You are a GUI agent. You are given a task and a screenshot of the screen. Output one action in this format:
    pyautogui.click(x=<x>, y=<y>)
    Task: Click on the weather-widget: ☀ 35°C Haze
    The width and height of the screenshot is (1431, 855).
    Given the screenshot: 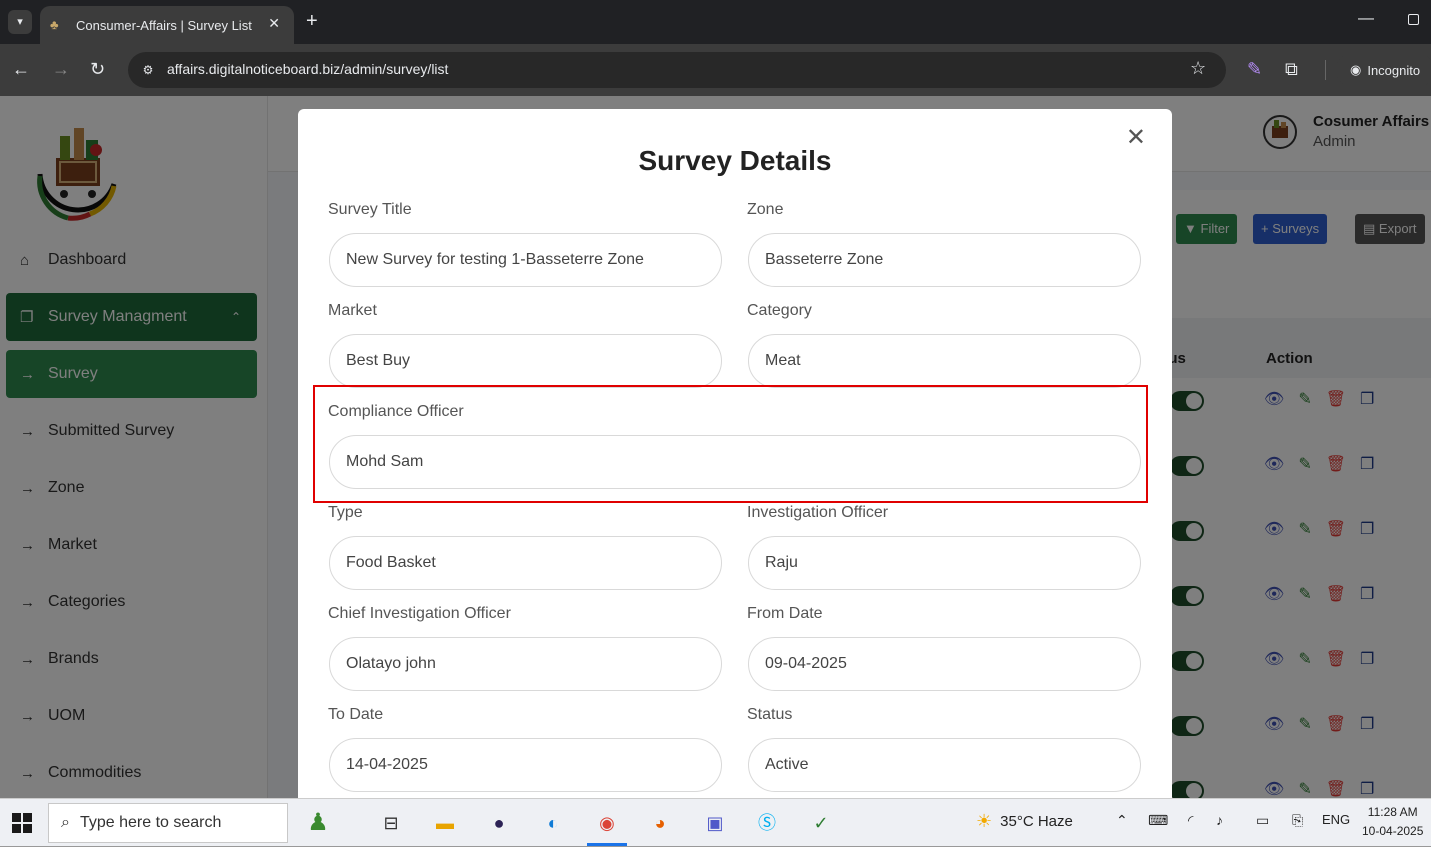 What is the action you would take?
    pyautogui.click(x=1024, y=821)
    